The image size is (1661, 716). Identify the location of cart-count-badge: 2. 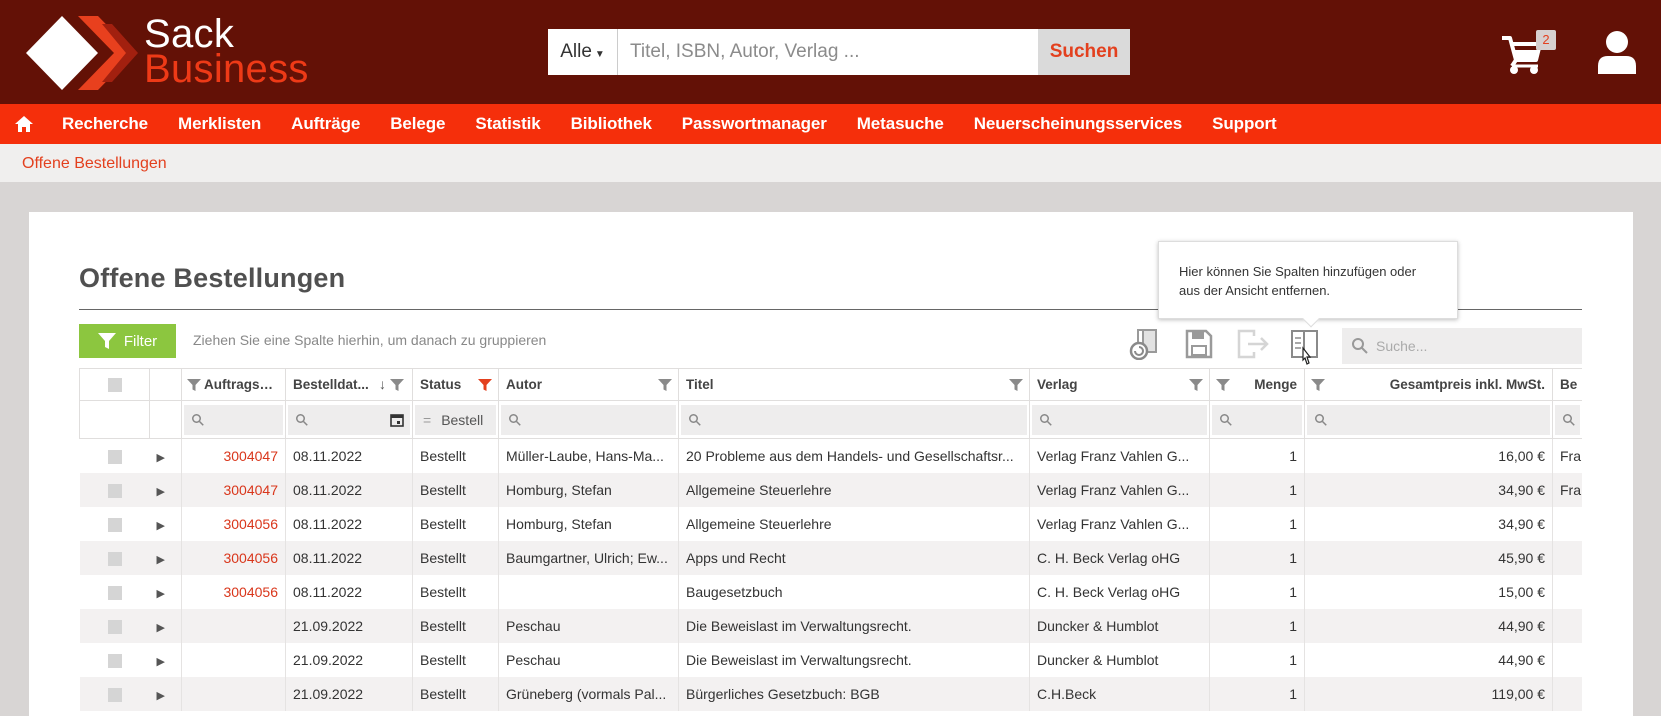
(1546, 40).